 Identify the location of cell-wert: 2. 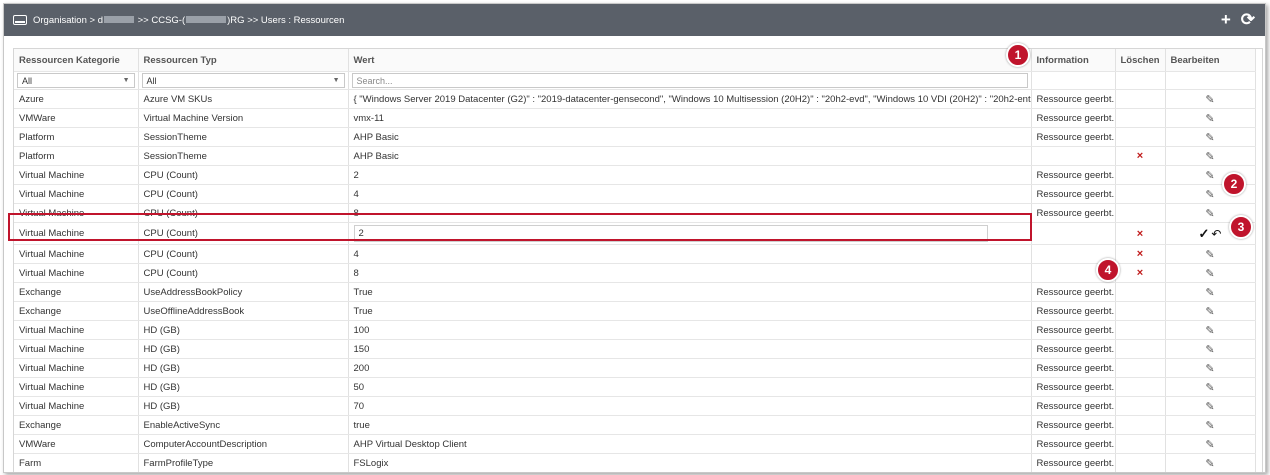
(690, 175).